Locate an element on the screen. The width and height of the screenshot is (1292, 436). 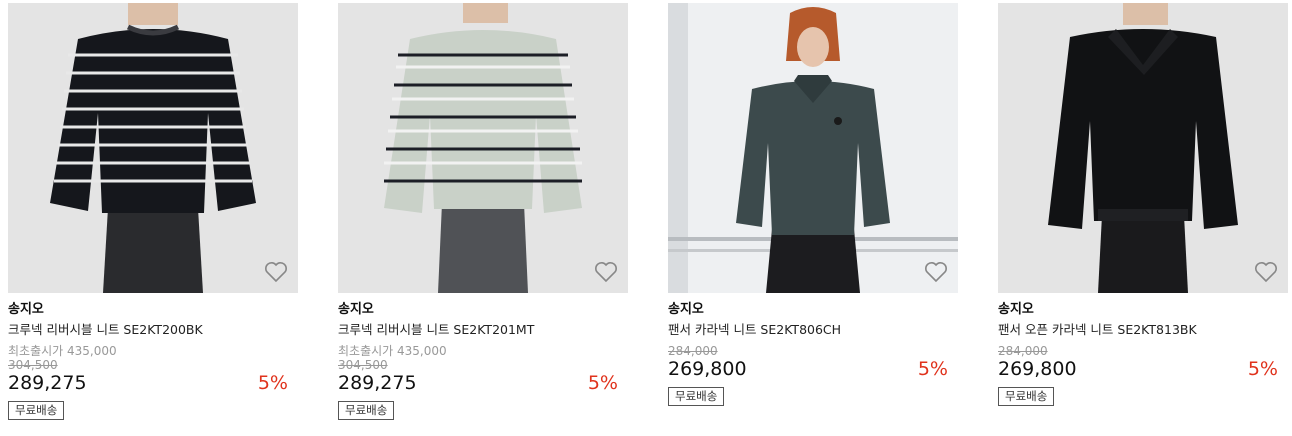
product-name: 크루넥 리버시블 니트 SE2KT200BK is located at coordinates (153, 330).